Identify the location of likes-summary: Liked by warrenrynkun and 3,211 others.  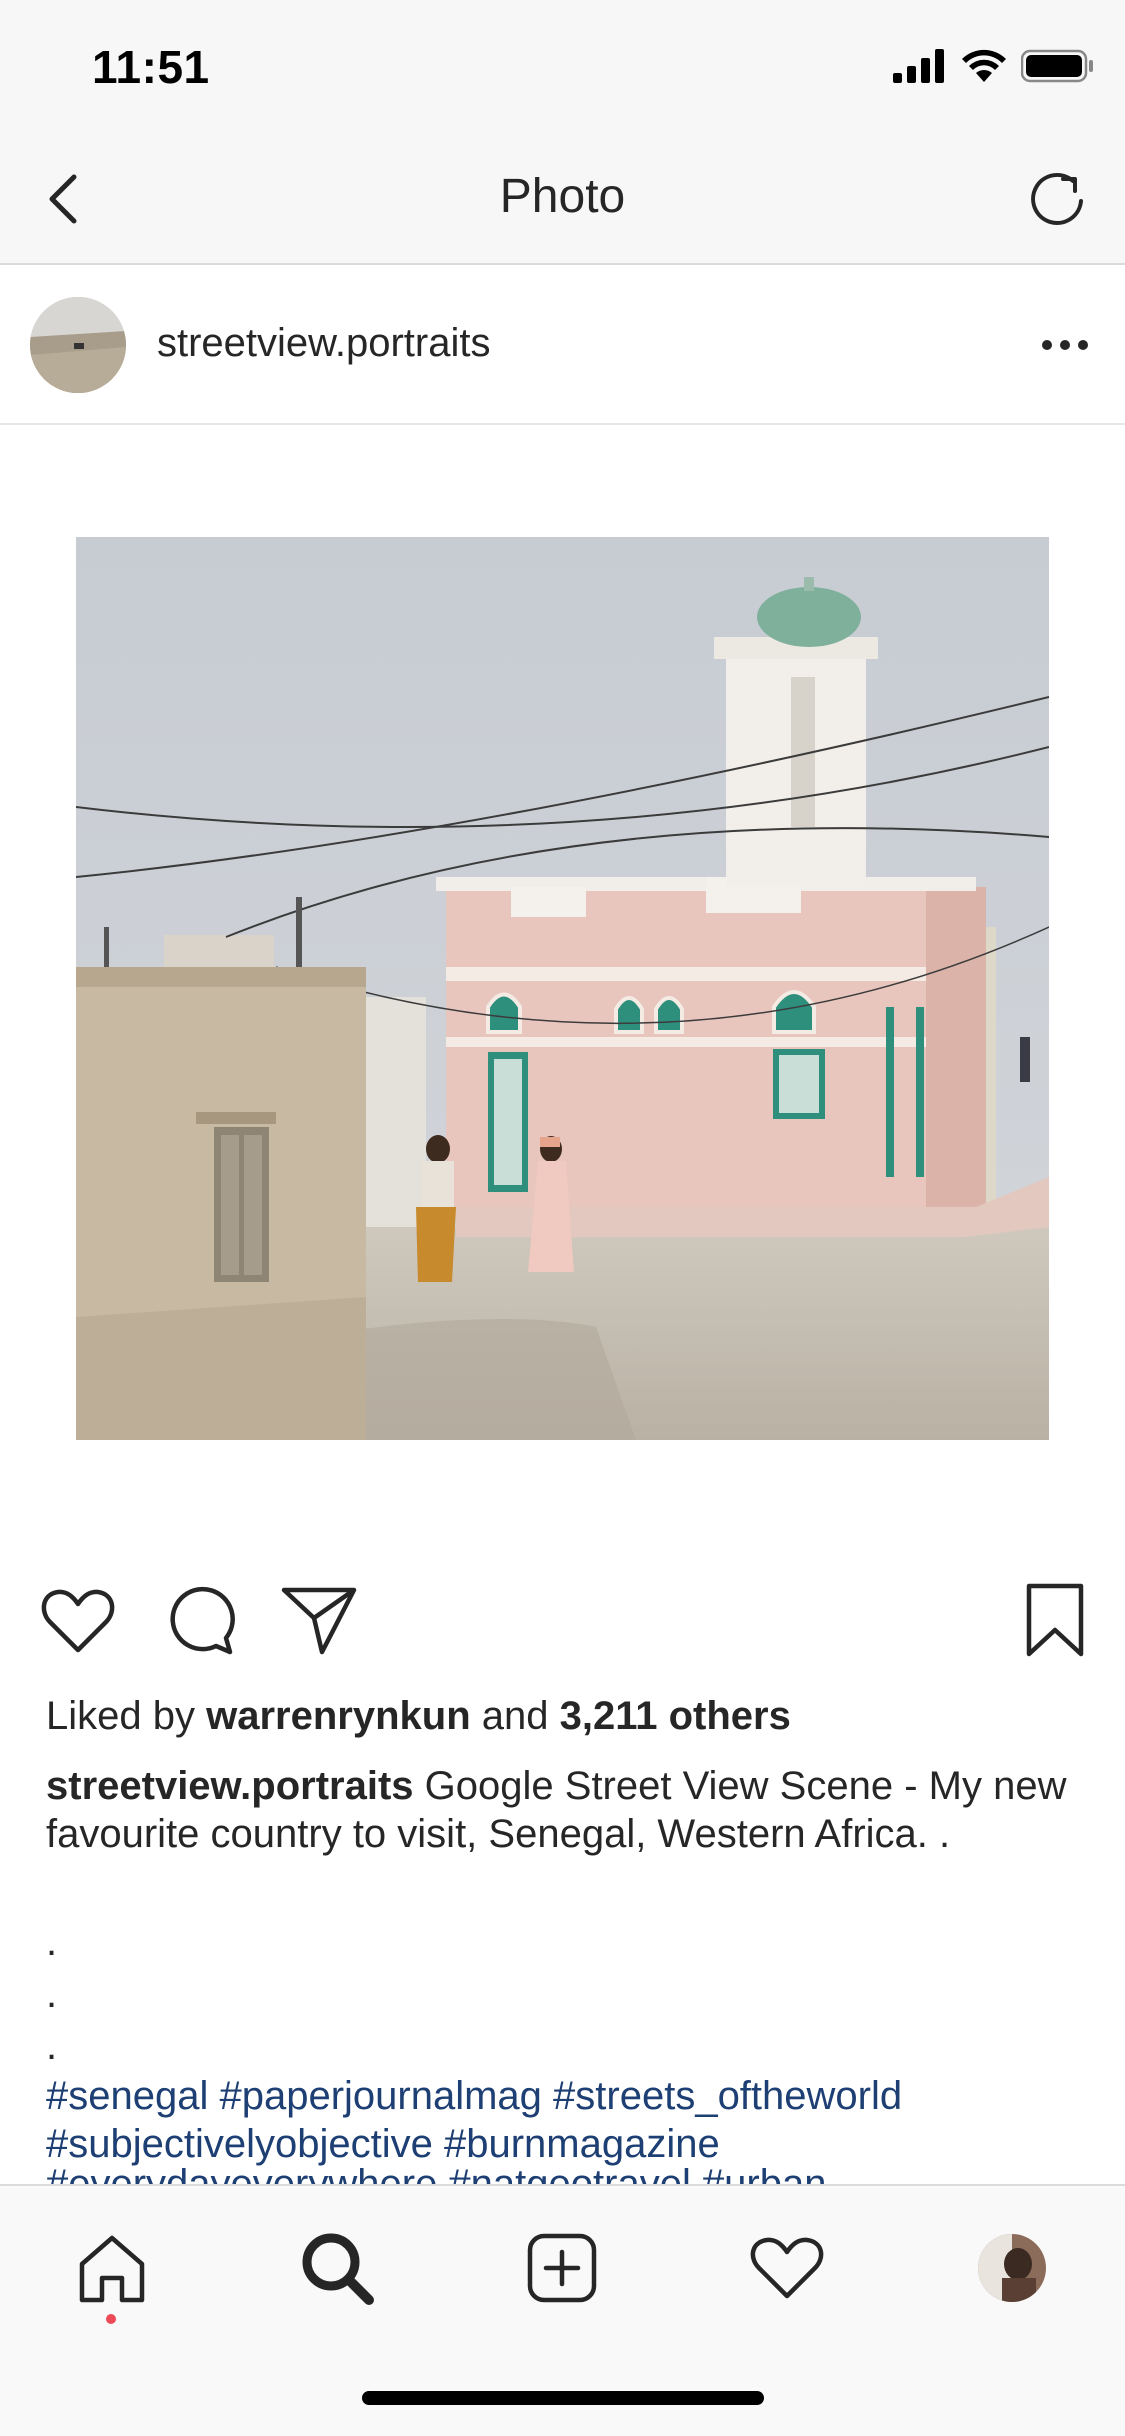
(418, 1716).